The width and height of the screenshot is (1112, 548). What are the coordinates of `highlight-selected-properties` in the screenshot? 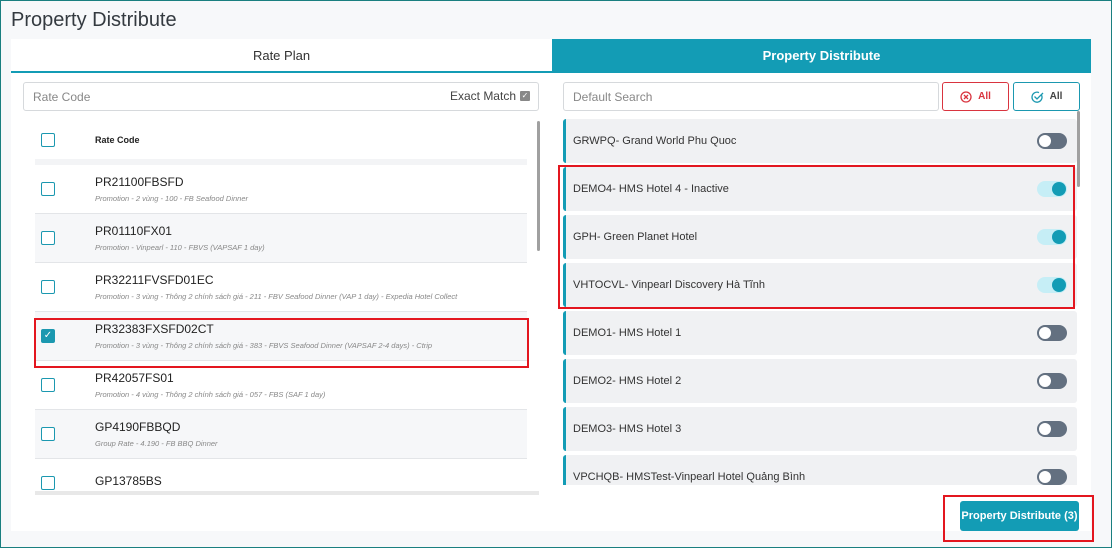 It's located at (816, 237).